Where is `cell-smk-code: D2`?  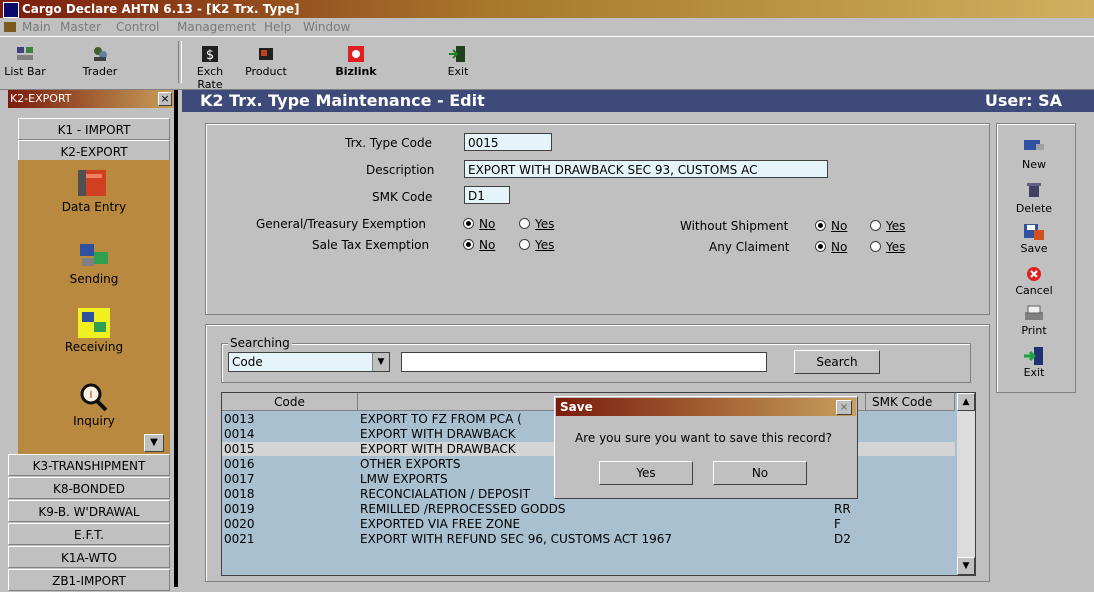 cell-smk-code: D2 is located at coordinates (842, 539).